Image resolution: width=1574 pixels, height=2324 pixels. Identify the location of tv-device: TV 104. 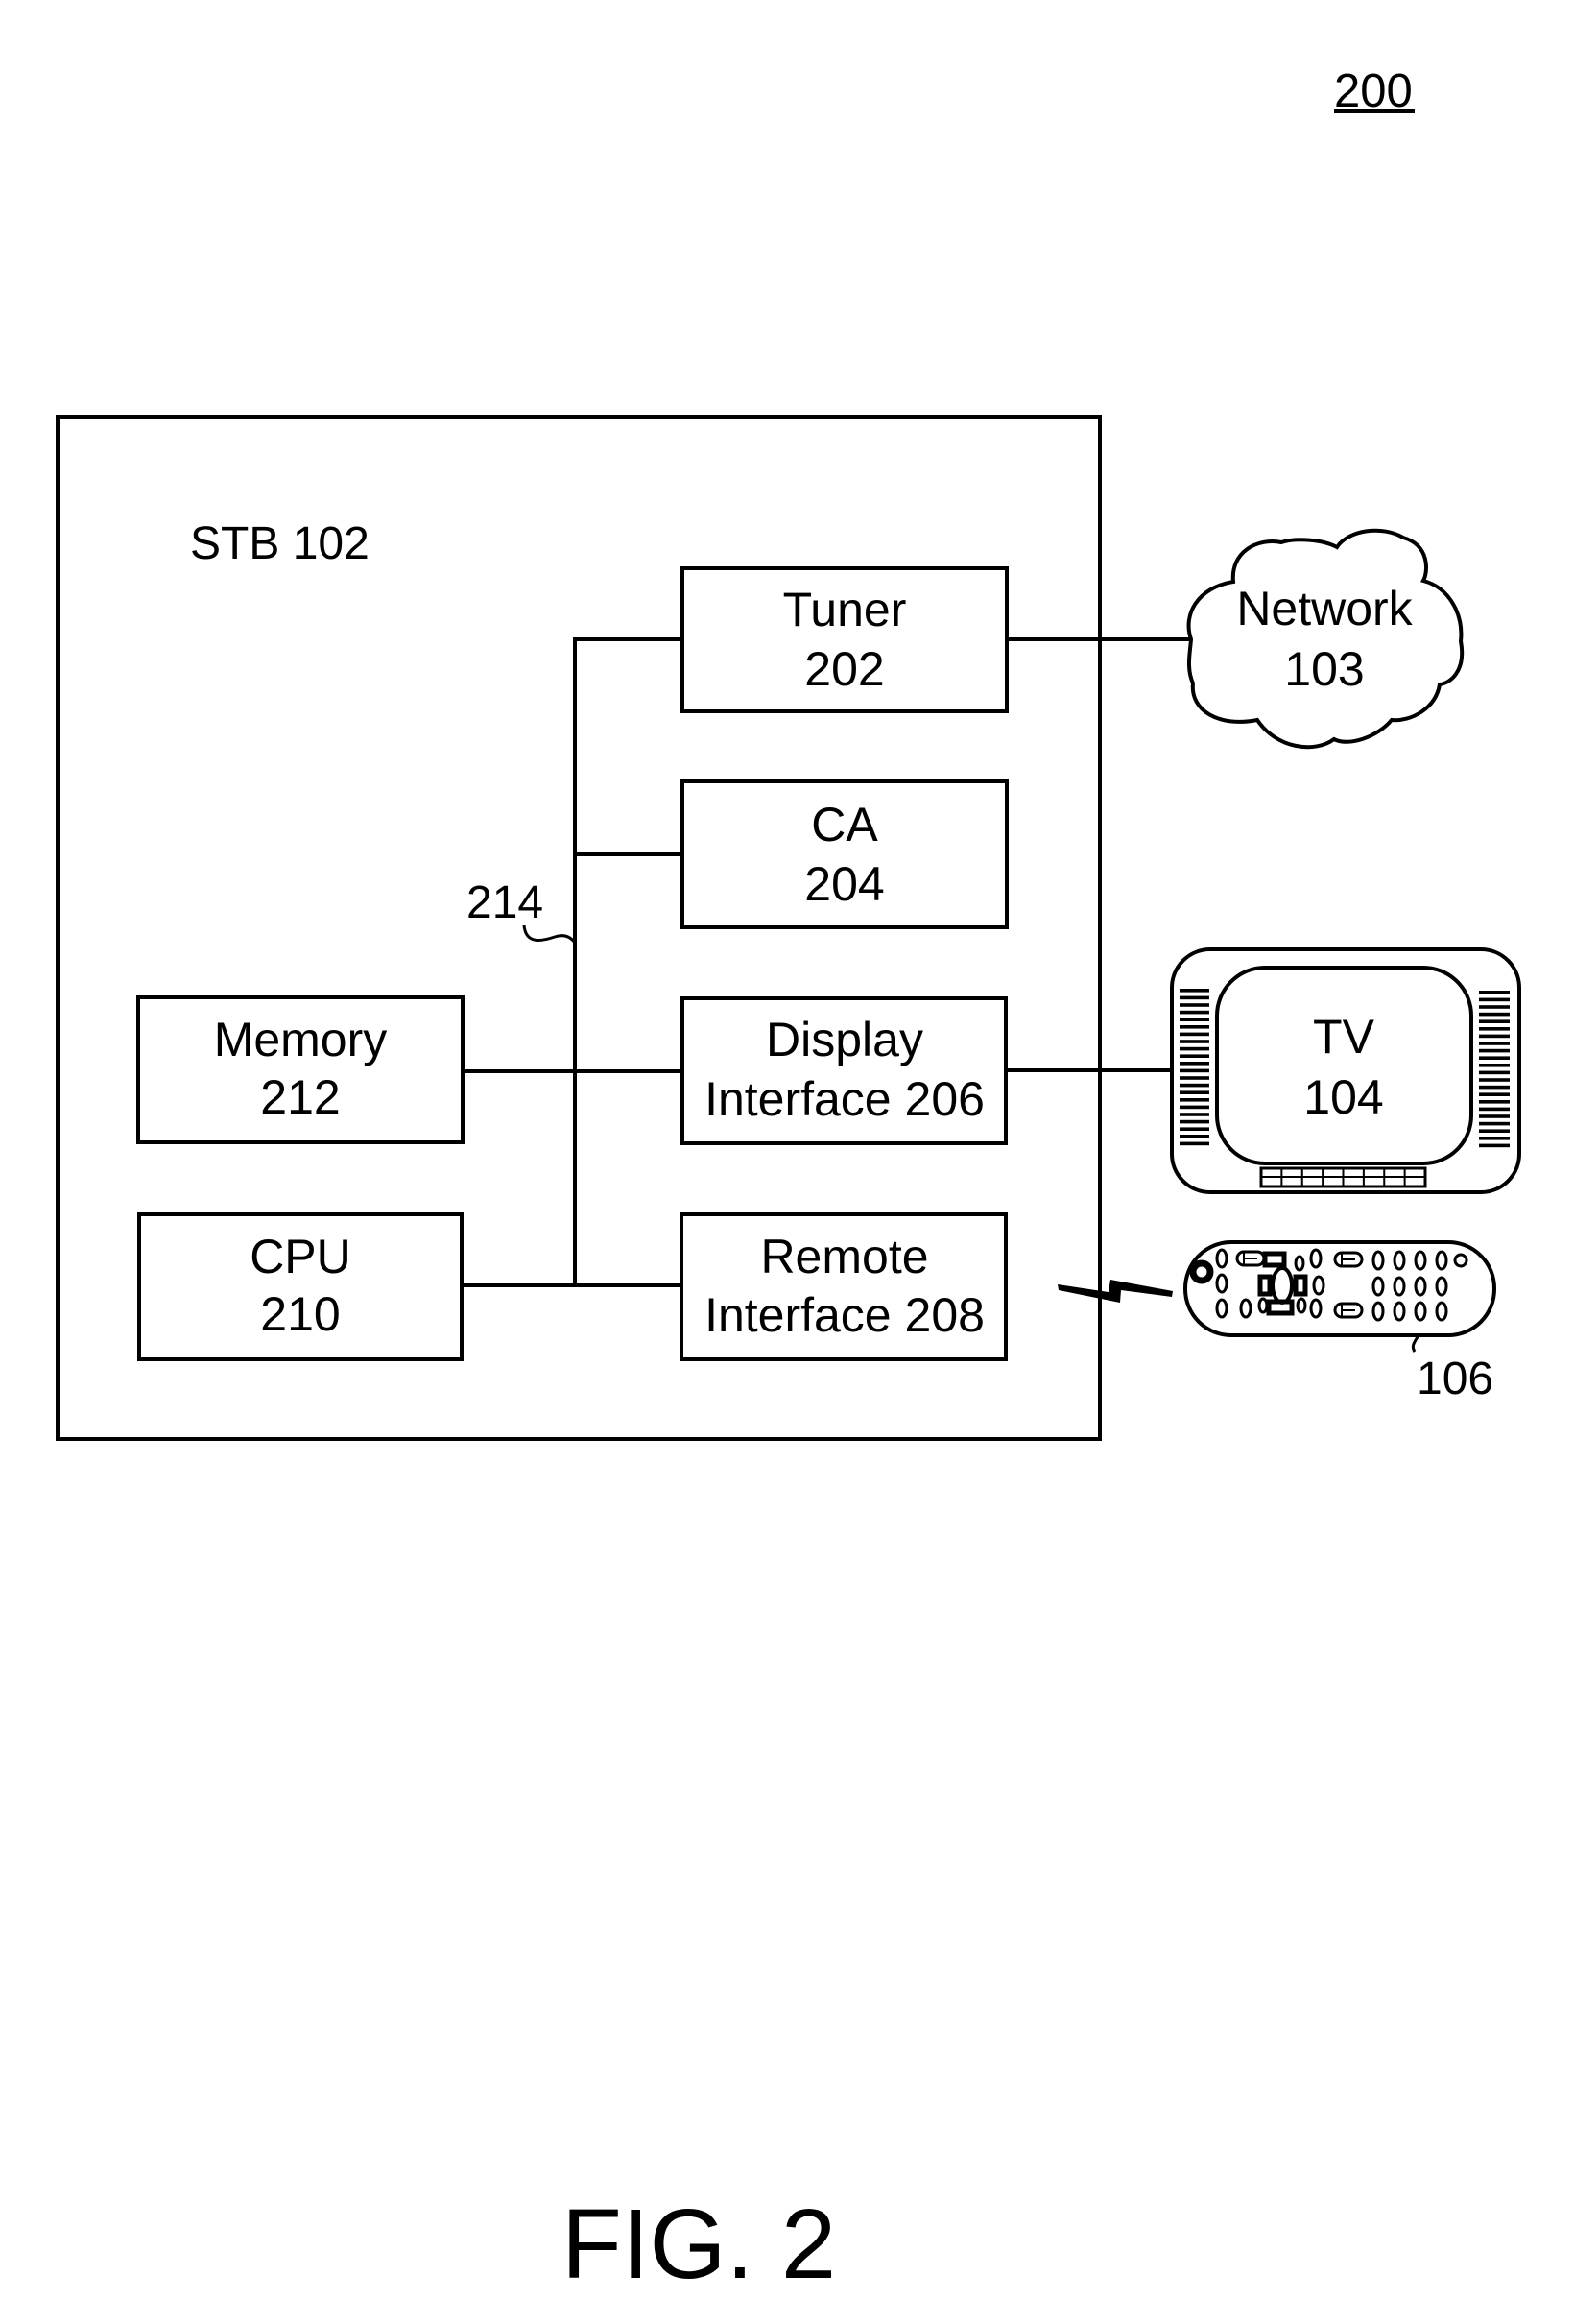
(1345, 1070).